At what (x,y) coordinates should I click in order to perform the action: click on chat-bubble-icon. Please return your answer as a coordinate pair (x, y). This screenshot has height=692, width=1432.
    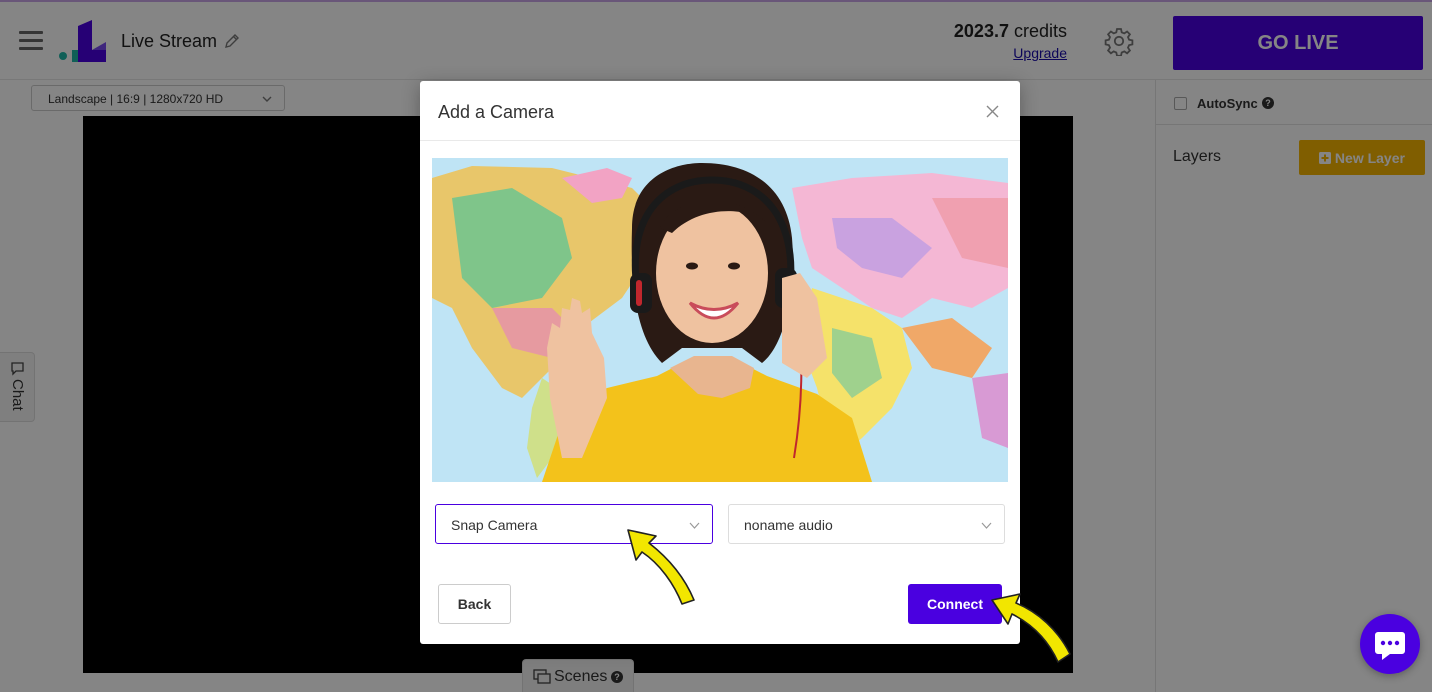
    Looking at the image, I should click on (1390, 646).